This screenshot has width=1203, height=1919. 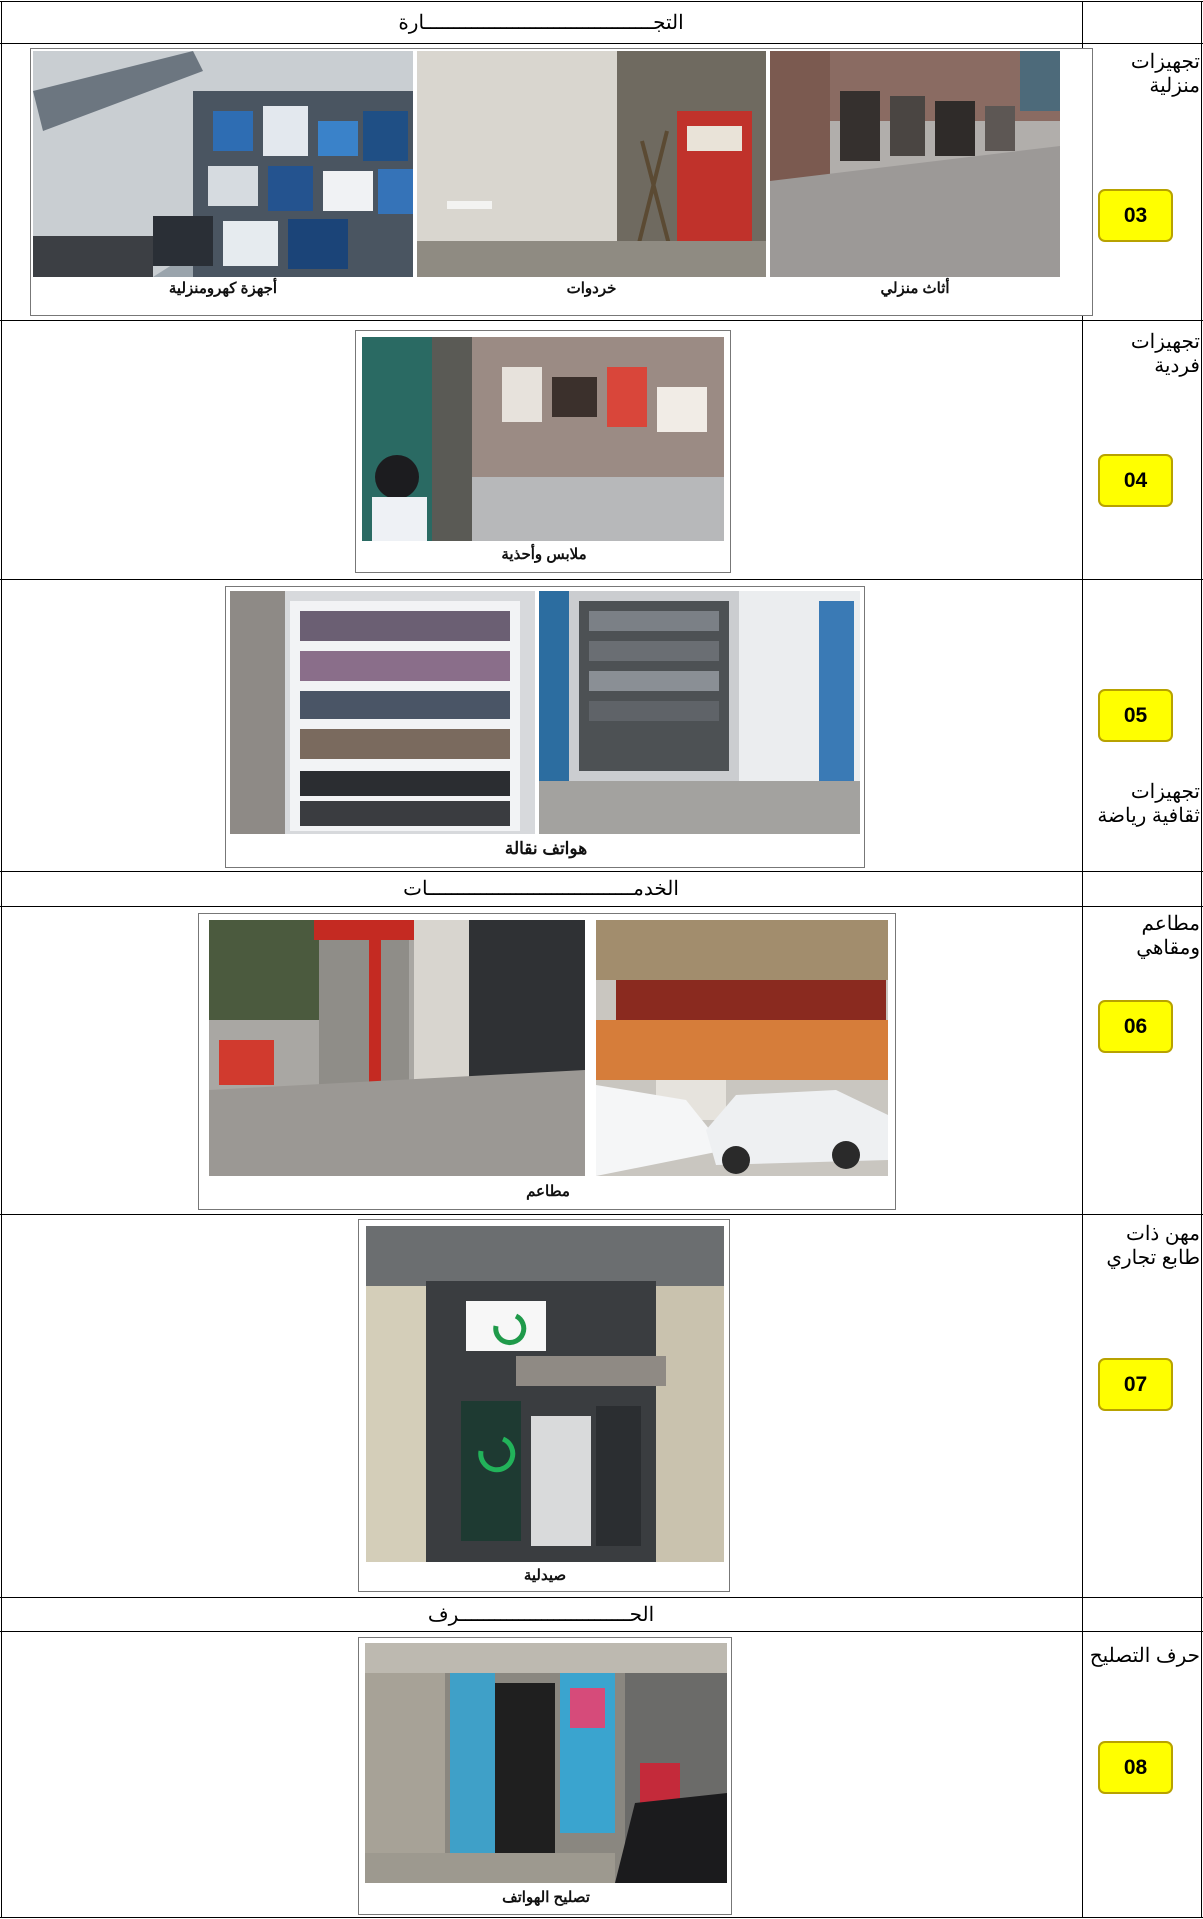 I want to click on photo-phone-shop-shelves, so click(x=382, y=712).